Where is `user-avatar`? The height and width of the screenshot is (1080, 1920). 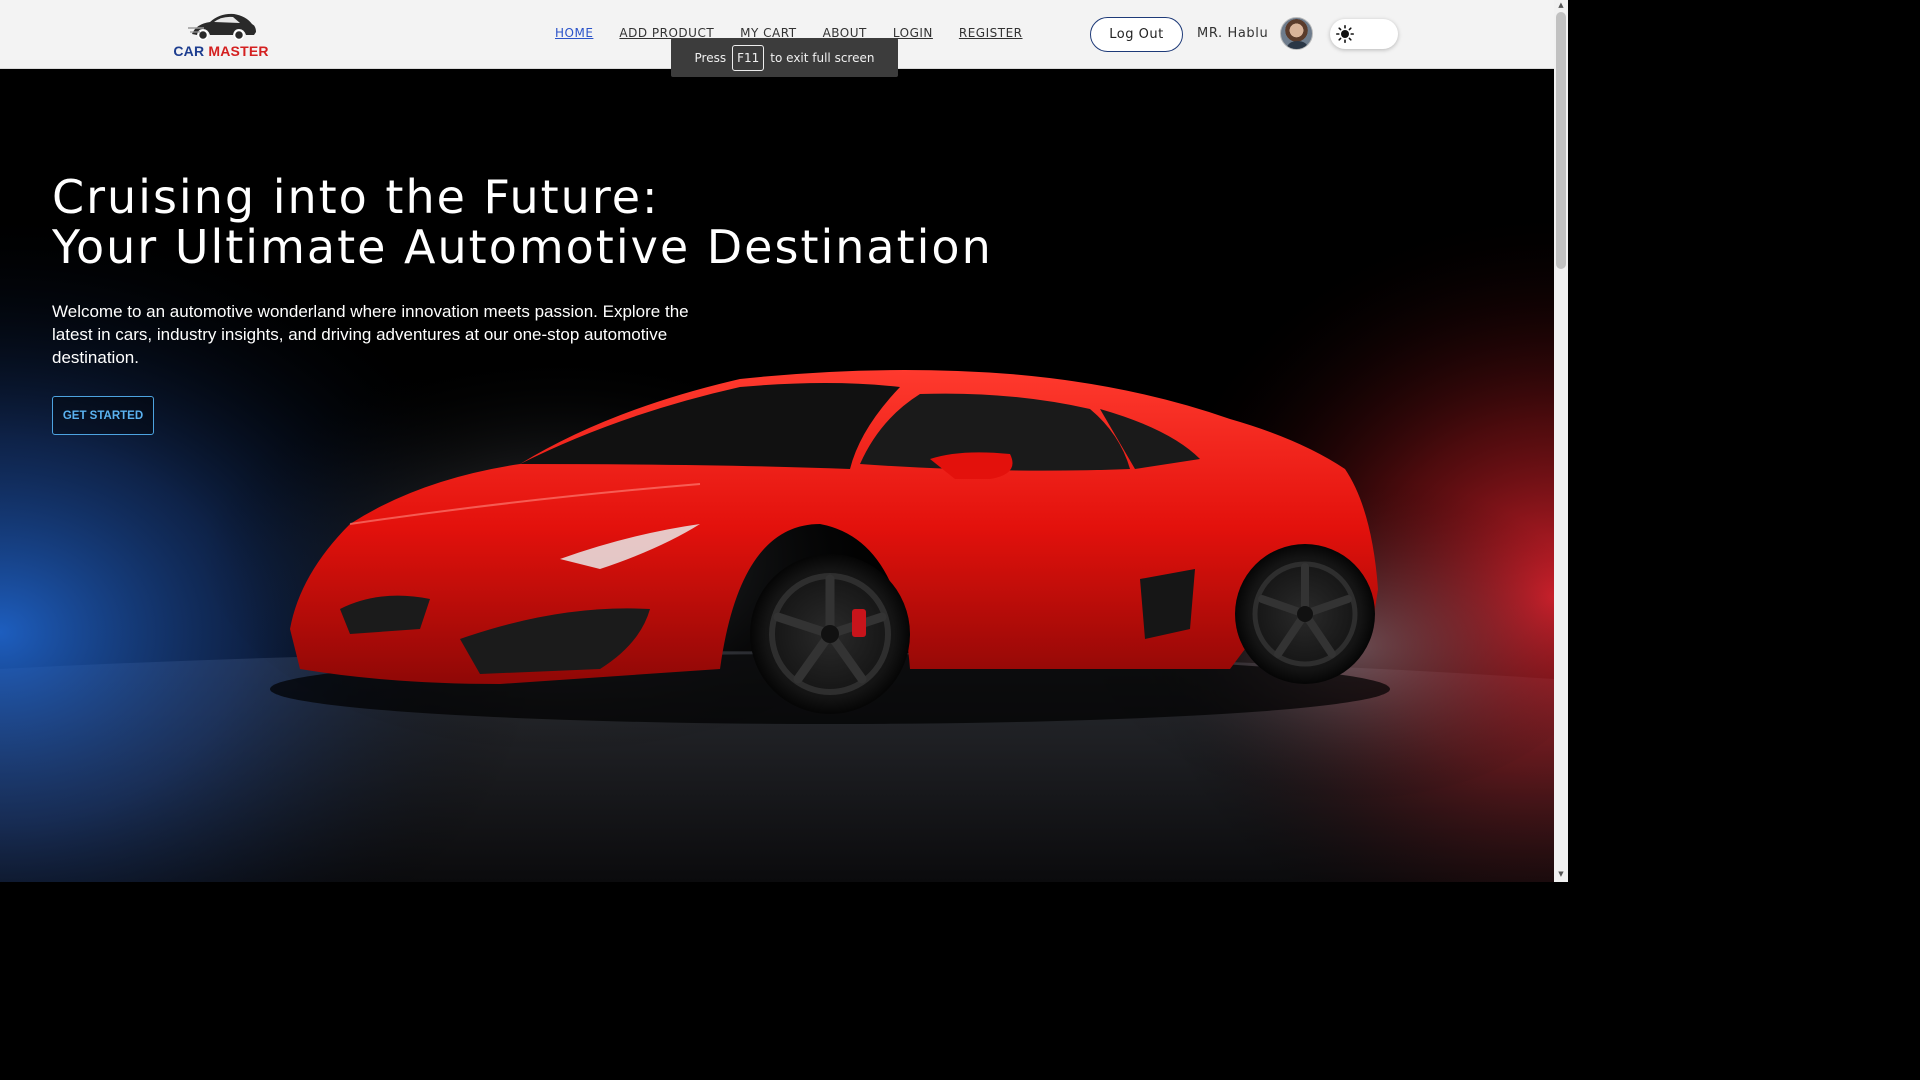 user-avatar is located at coordinates (1296, 33).